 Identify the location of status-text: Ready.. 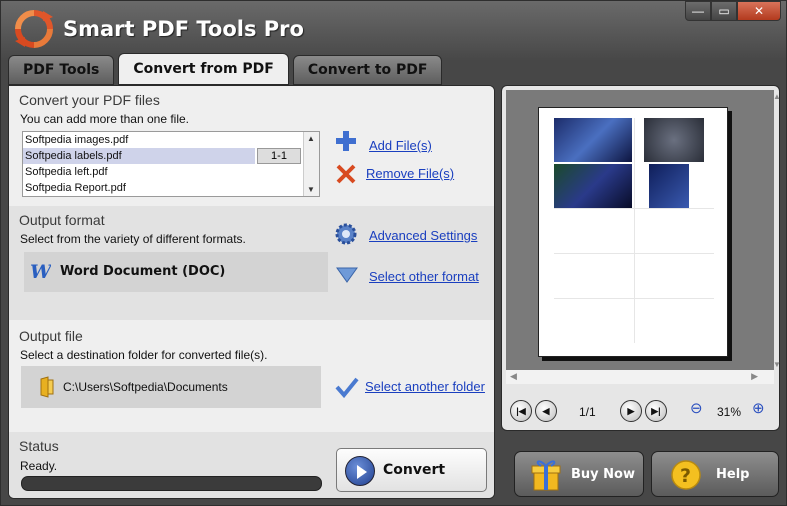
(39, 466).